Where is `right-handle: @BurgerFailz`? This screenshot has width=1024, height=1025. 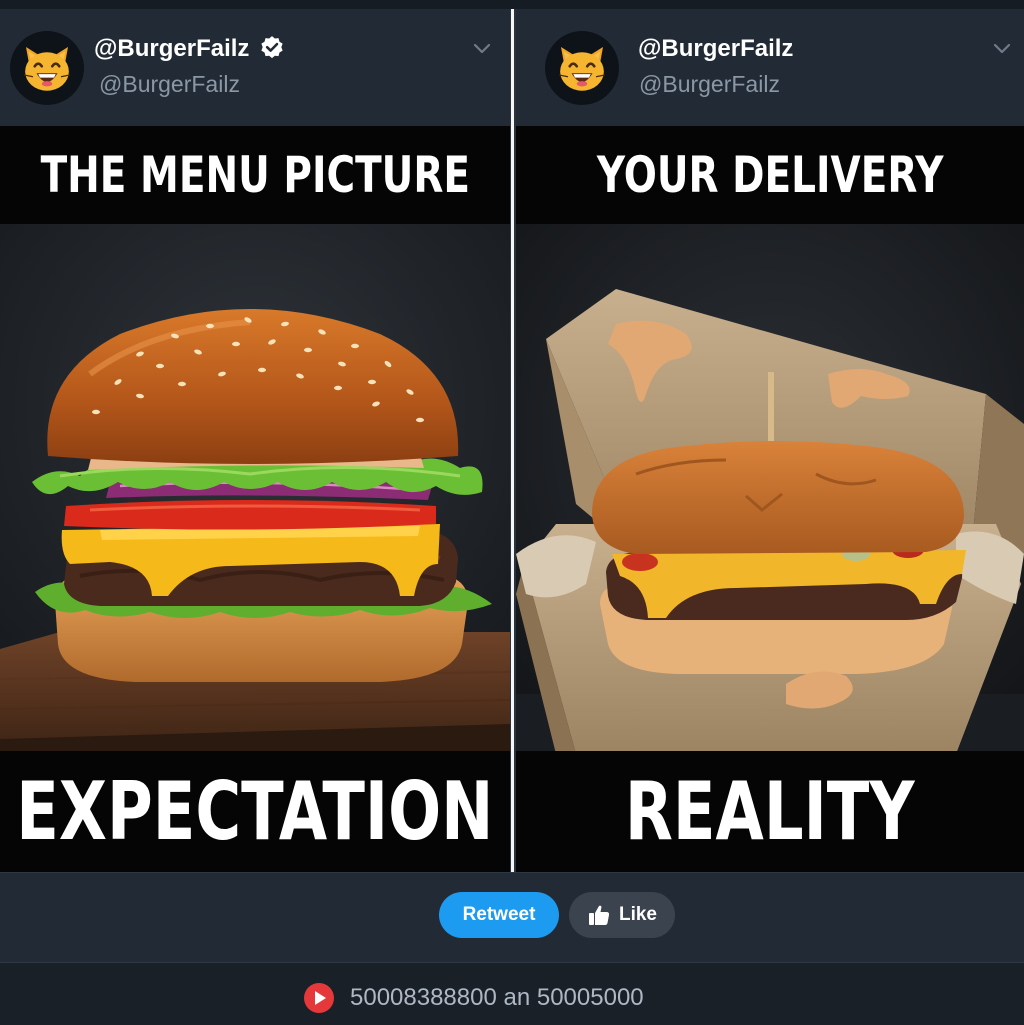 right-handle: @BurgerFailz is located at coordinates (709, 84).